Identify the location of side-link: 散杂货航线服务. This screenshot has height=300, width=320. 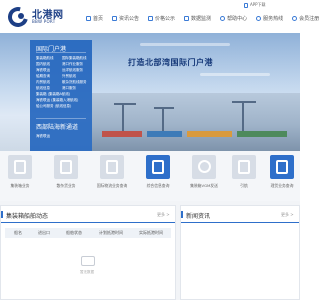
(75, 82).